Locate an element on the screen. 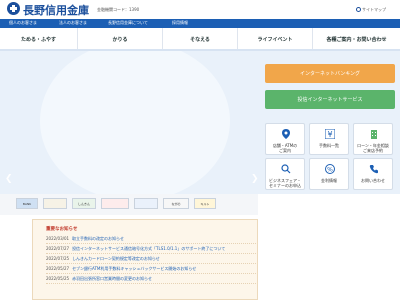 This screenshot has width=400, height=300. banner-item: キルト is located at coordinates (205, 203).